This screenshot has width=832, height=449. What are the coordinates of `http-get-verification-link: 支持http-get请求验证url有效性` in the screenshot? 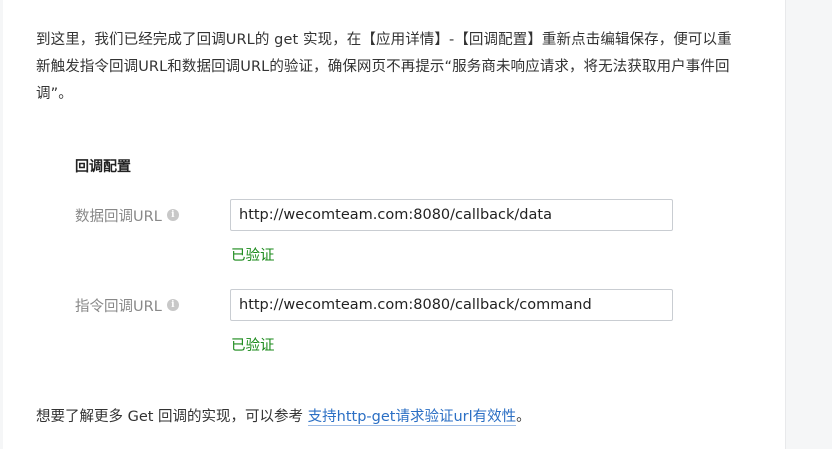 It's located at (412, 417).